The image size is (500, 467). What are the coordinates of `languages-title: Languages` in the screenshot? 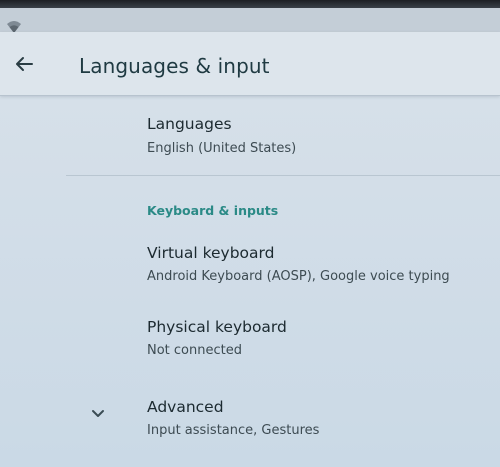 It's located at (189, 124).